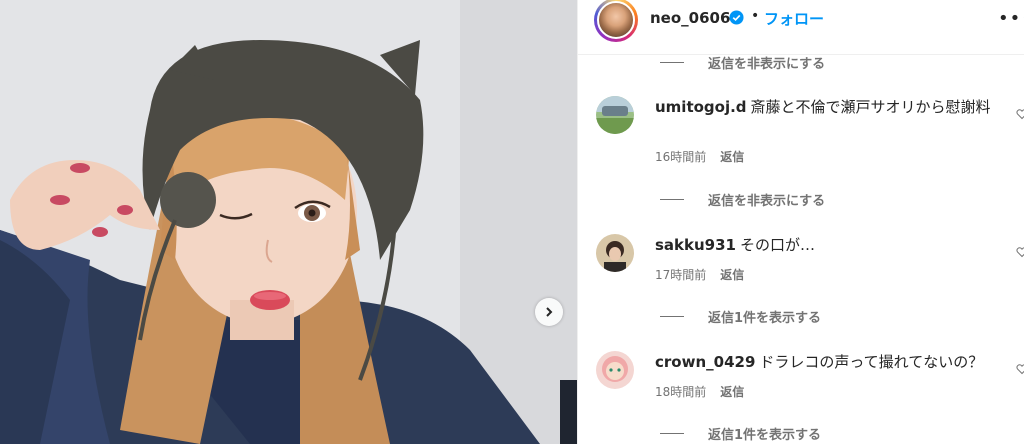 The width and height of the screenshot is (1024, 444). I want to click on comment-meta: 16時間前 返信, so click(699, 156).